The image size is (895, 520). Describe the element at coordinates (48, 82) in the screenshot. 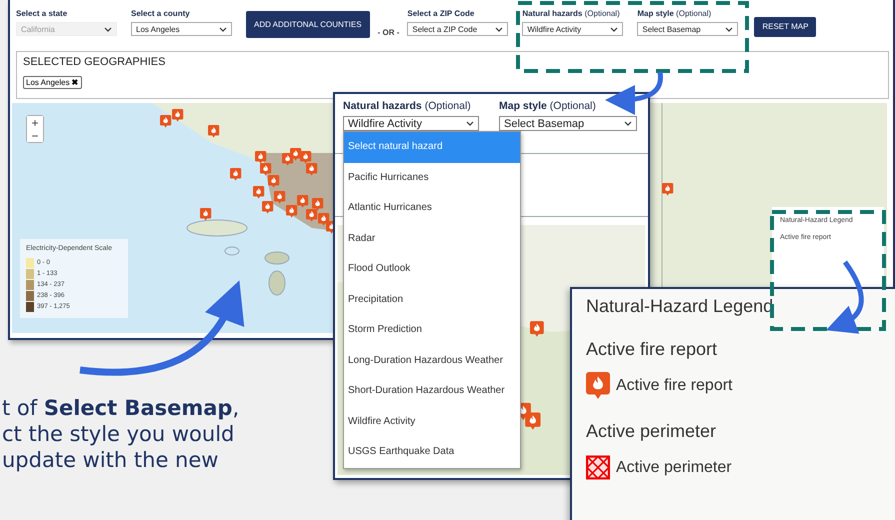

I see `chip-label: Los Angeles` at that location.